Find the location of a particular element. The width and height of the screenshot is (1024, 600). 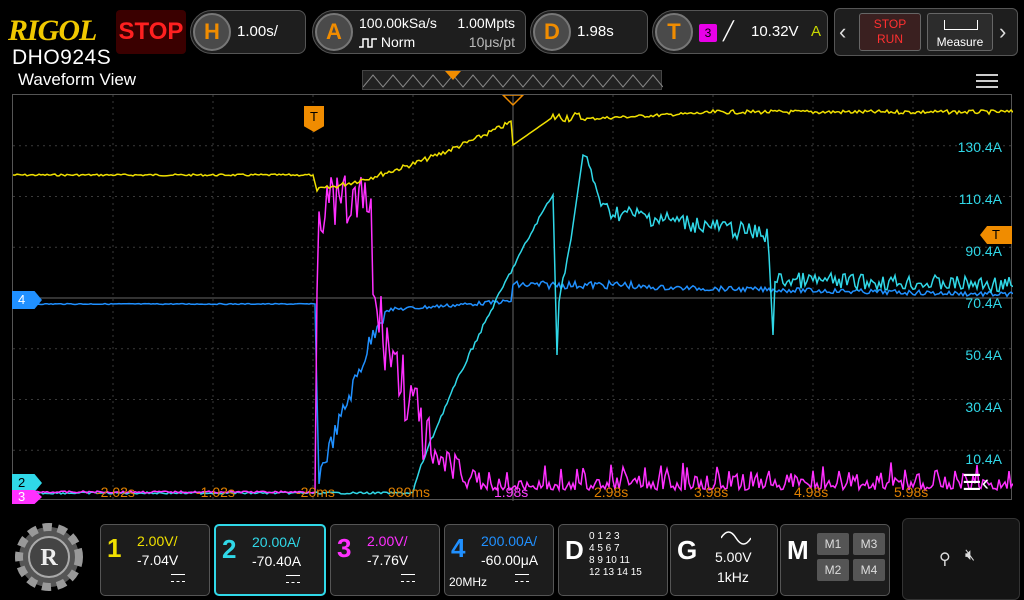

system-status-box: ⚲ 🔇︎ is located at coordinates (961, 559).